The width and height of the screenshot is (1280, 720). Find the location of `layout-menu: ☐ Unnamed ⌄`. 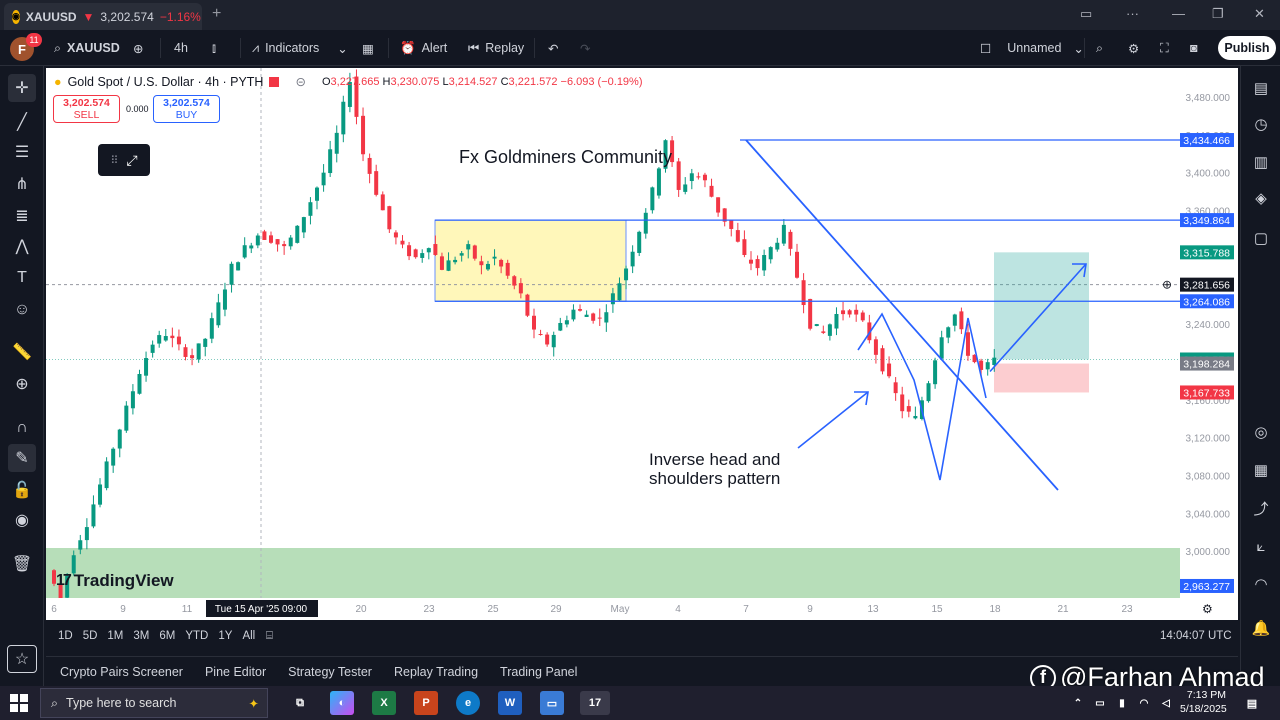

layout-menu: ☐ Unnamed ⌄ is located at coordinates (1032, 48).